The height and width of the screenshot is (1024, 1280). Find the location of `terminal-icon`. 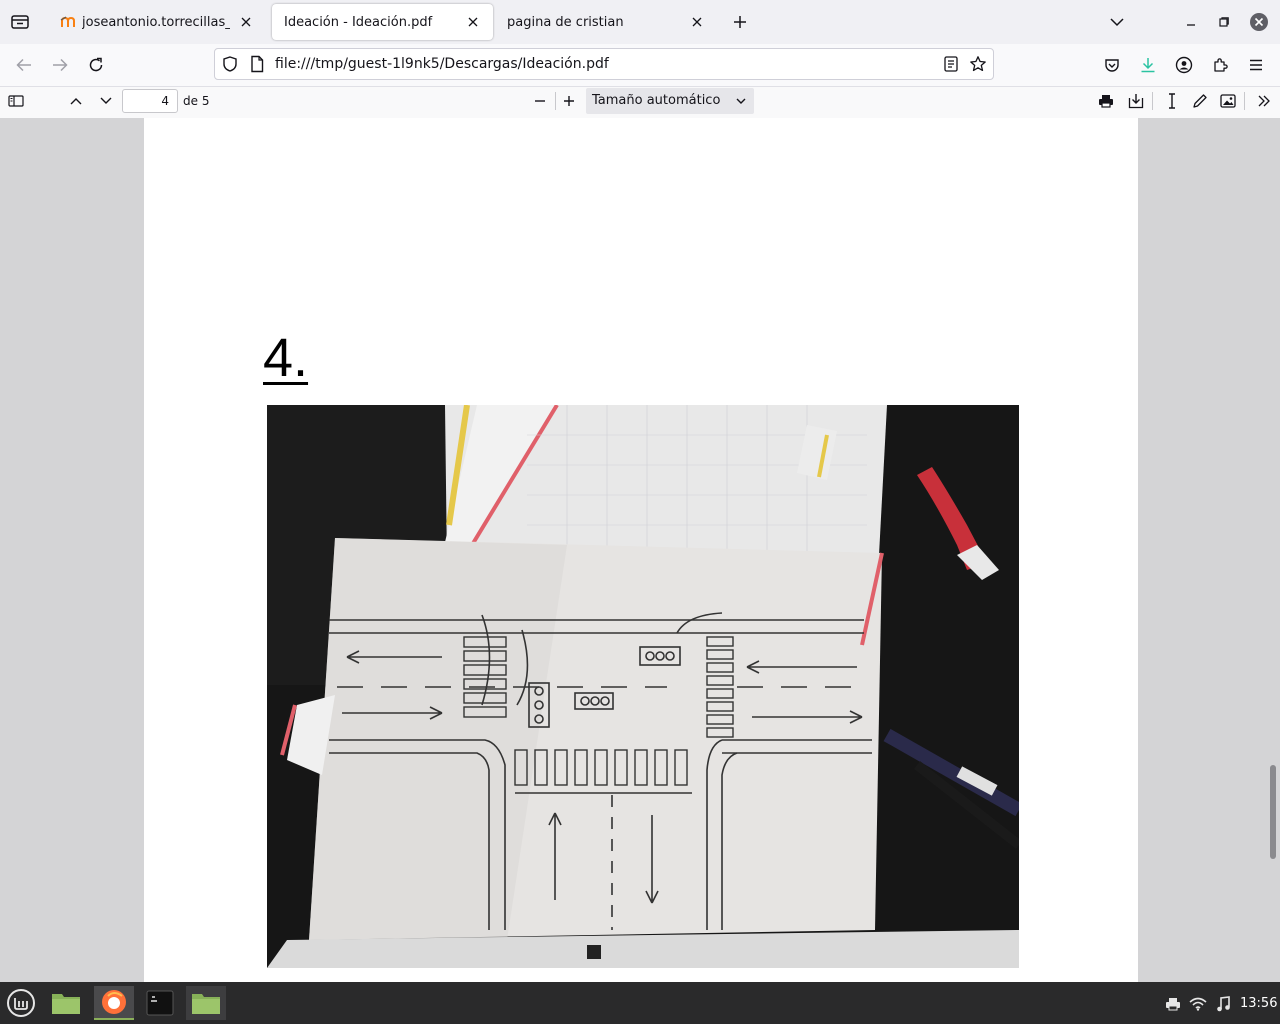

terminal-icon is located at coordinates (160, 1003).